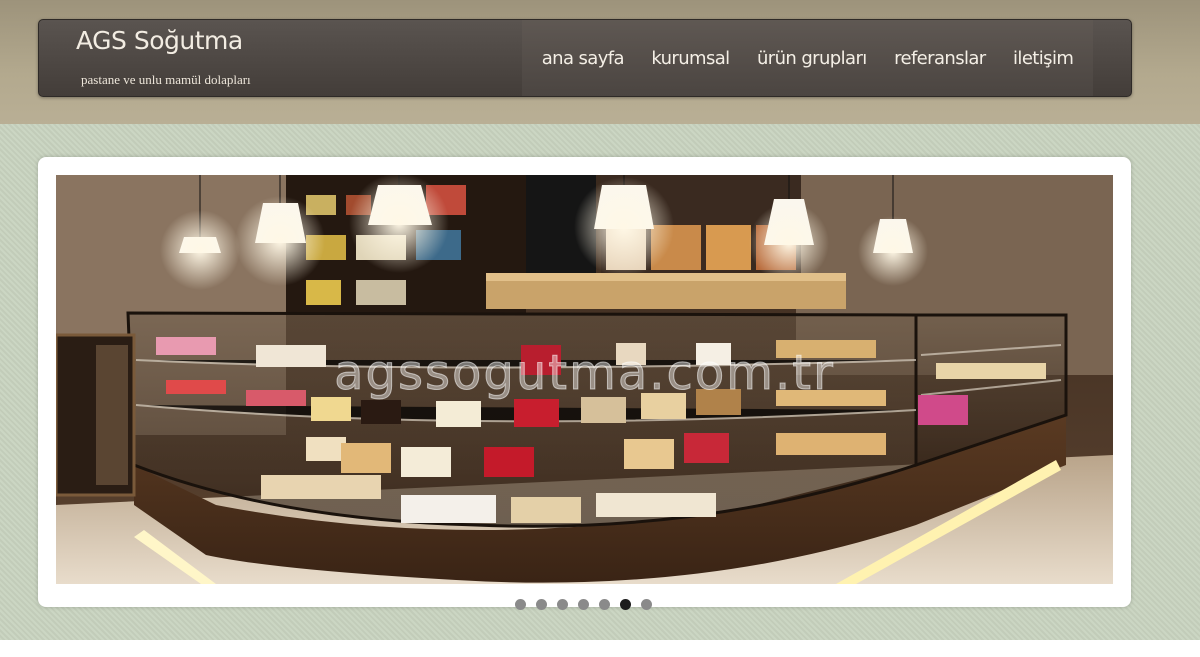  I want to click on nav-ana-sayfa: ana sayfa, so click(583, 58).